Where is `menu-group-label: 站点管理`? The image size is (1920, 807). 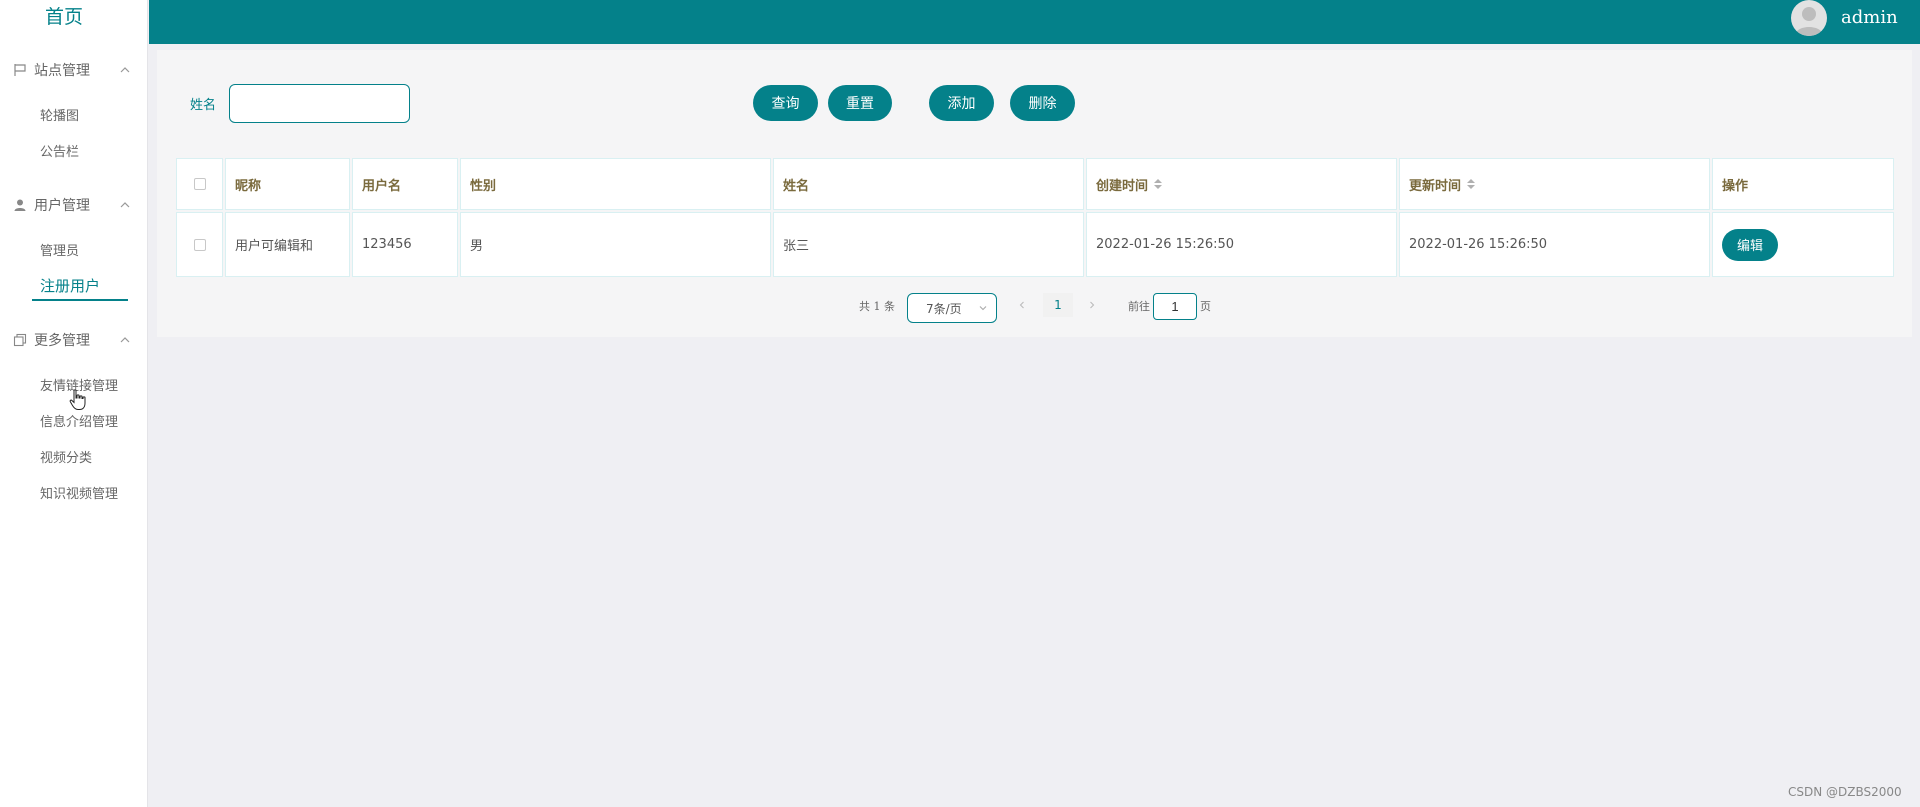
menu-group-label: 站点管理 is located at coordinates (62, 71).